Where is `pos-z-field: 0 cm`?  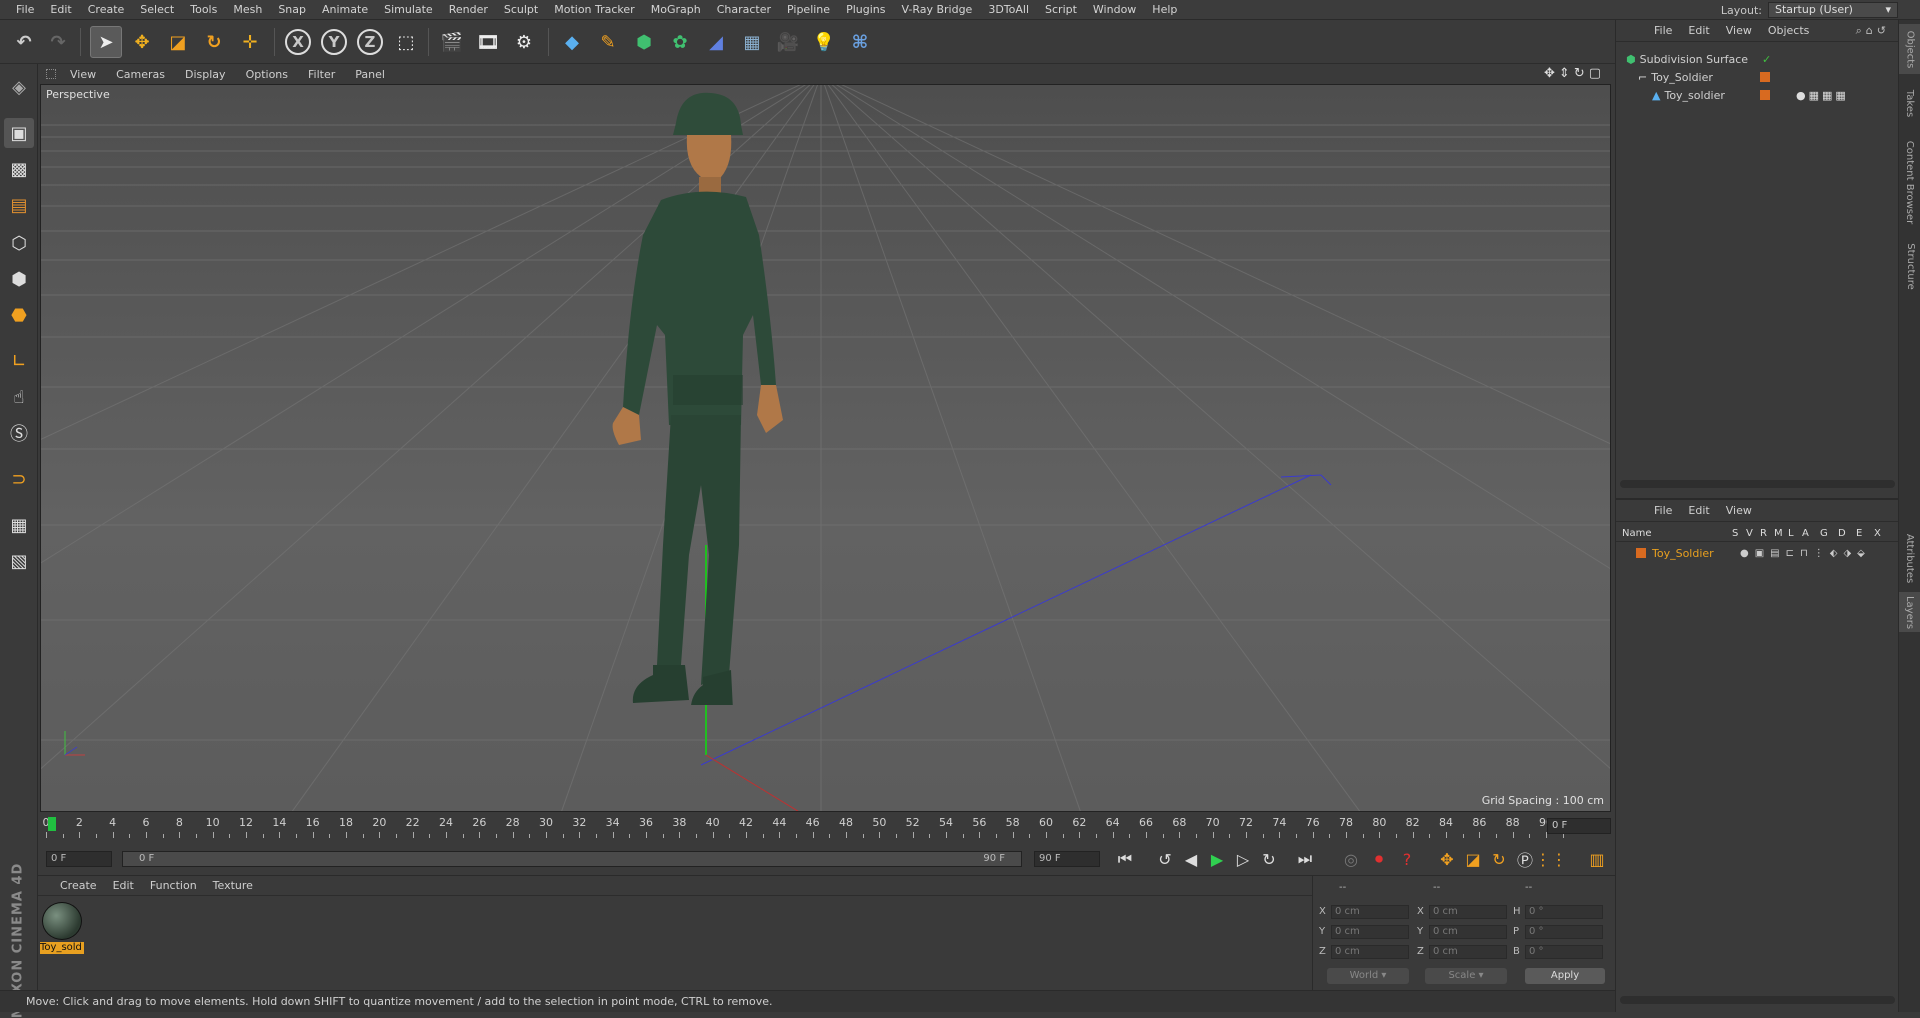 pos-z-field: 0 cm is located at coordinates (1370, 952).